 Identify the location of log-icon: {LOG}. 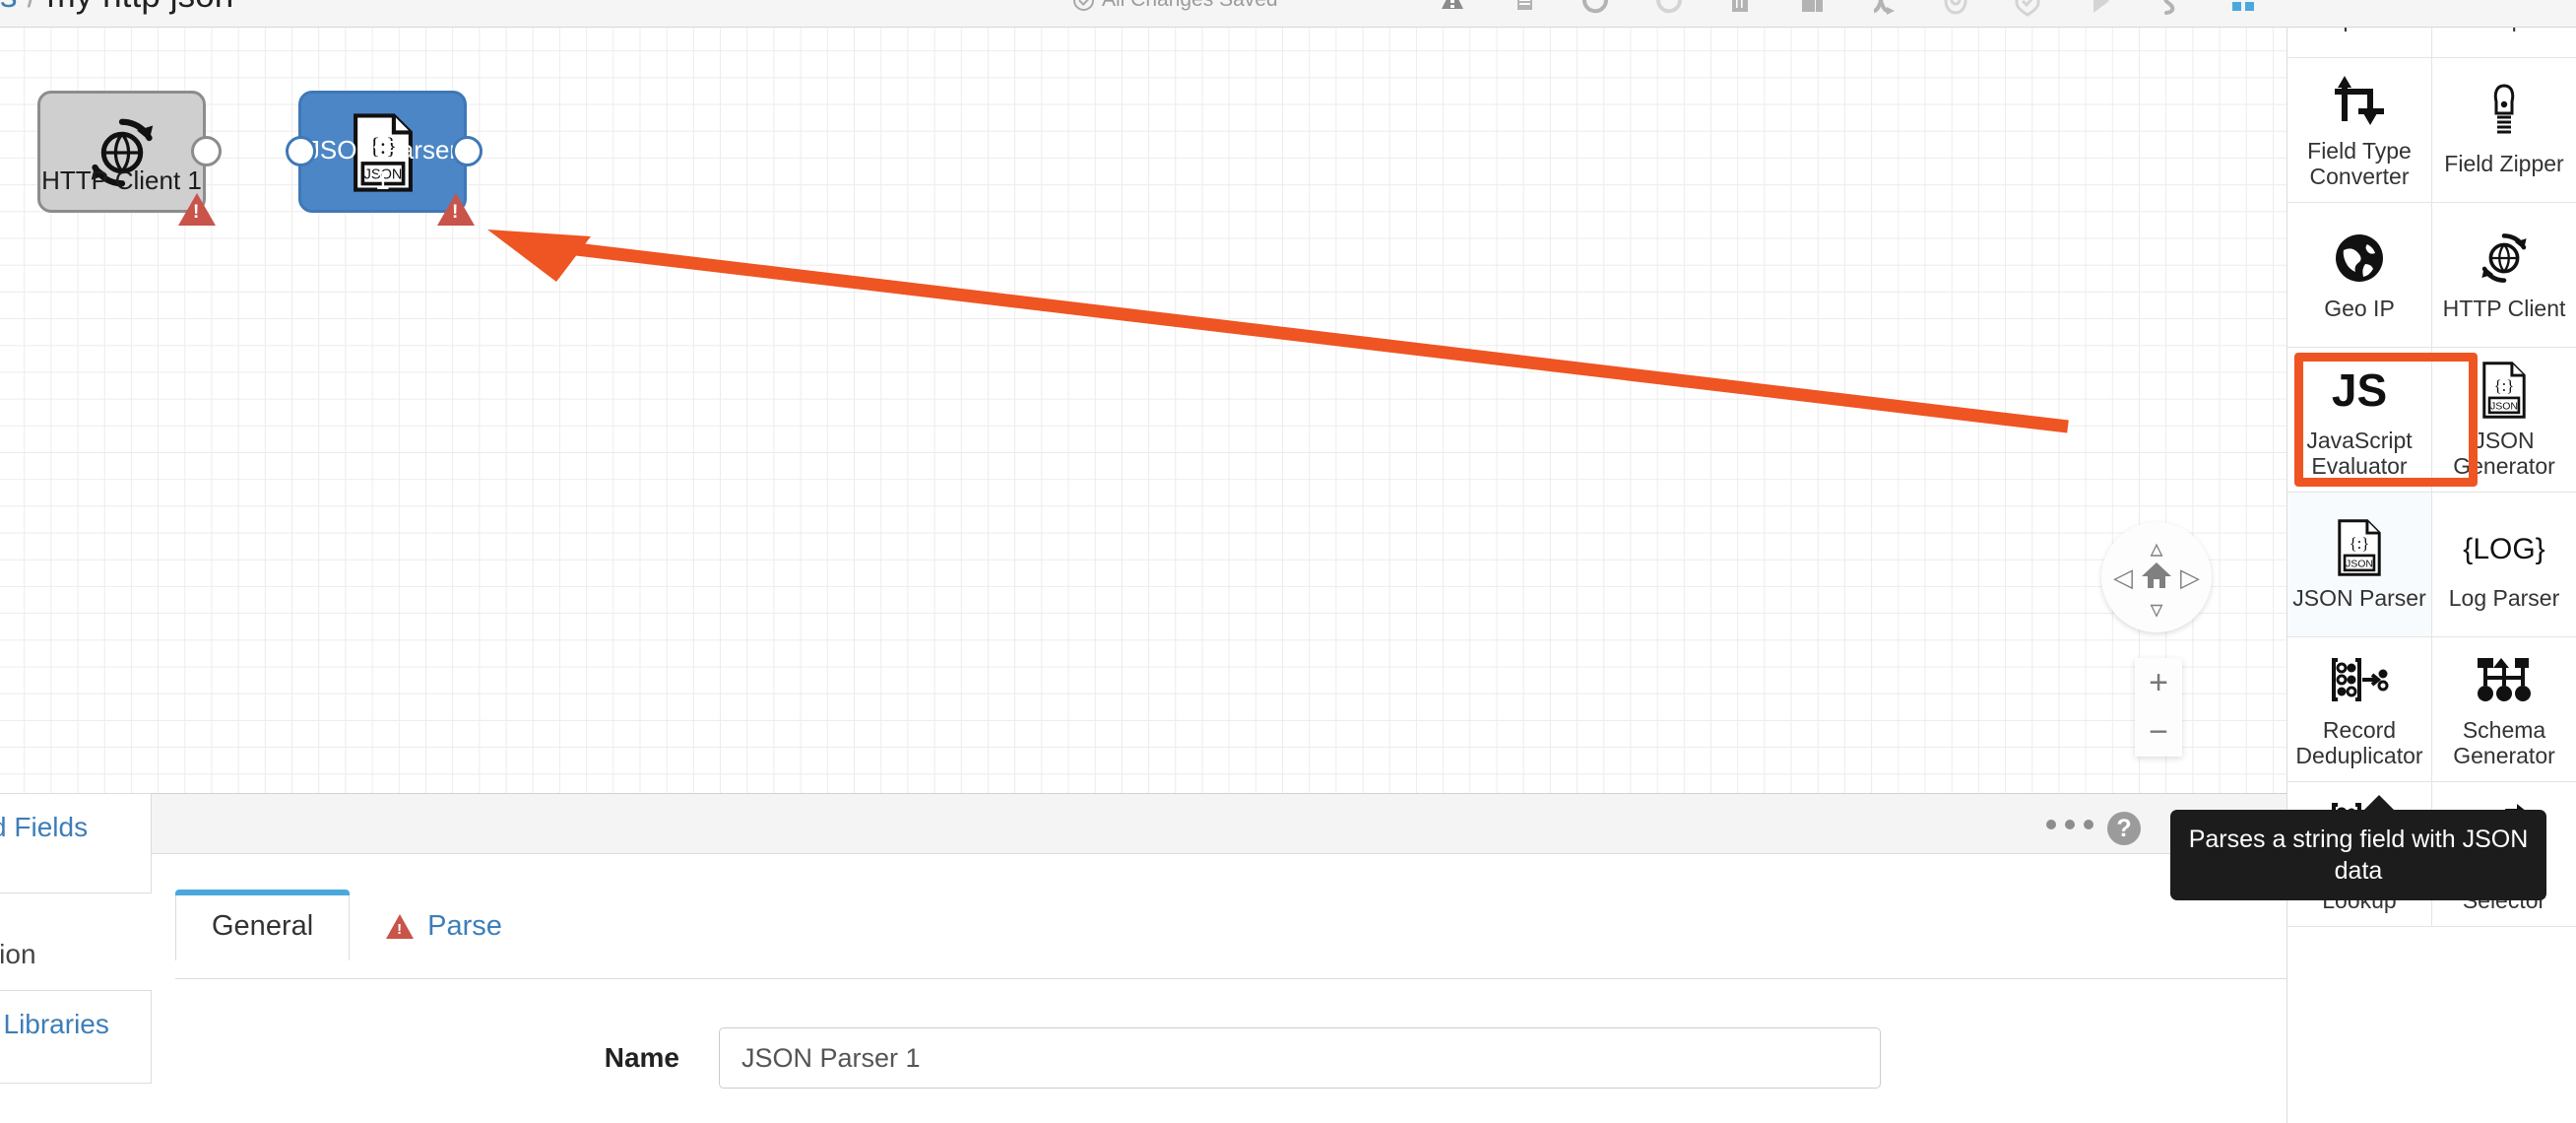
(2504, 547).